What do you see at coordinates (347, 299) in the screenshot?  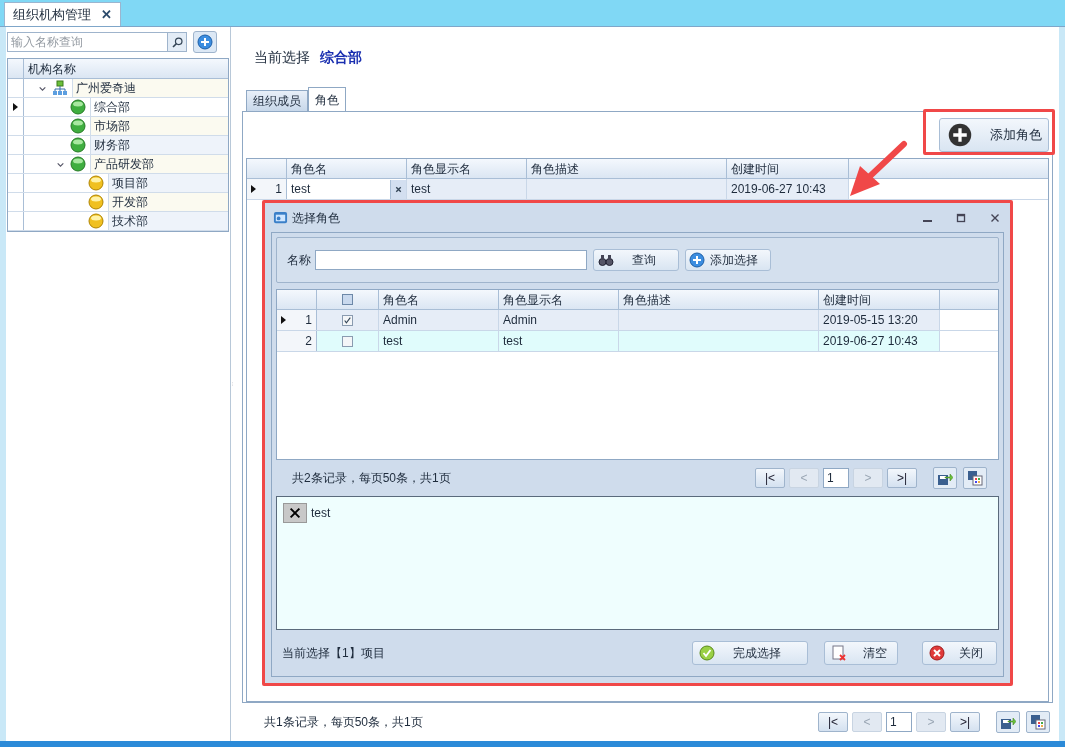 I see `select-all-checkbox` at bounding box center [347, 299].